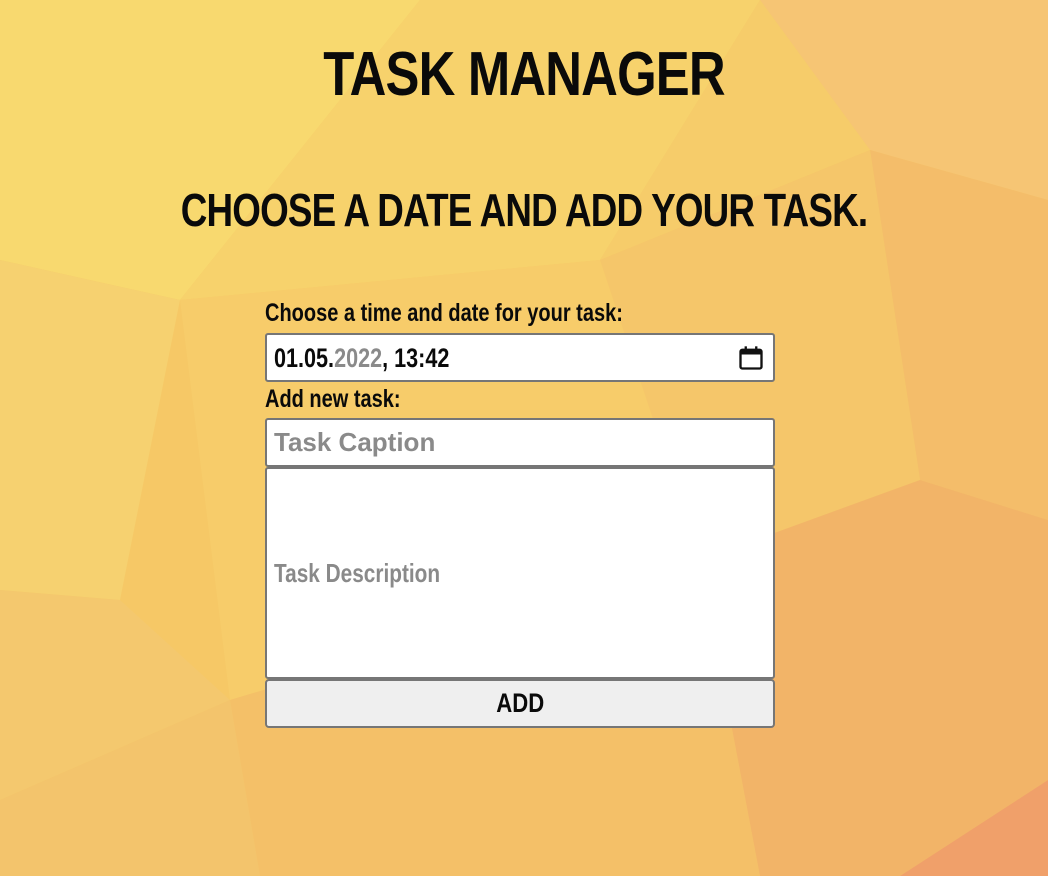 The image size is (1048, 876). I want to click on add-button: ADD, so click(520, 703).